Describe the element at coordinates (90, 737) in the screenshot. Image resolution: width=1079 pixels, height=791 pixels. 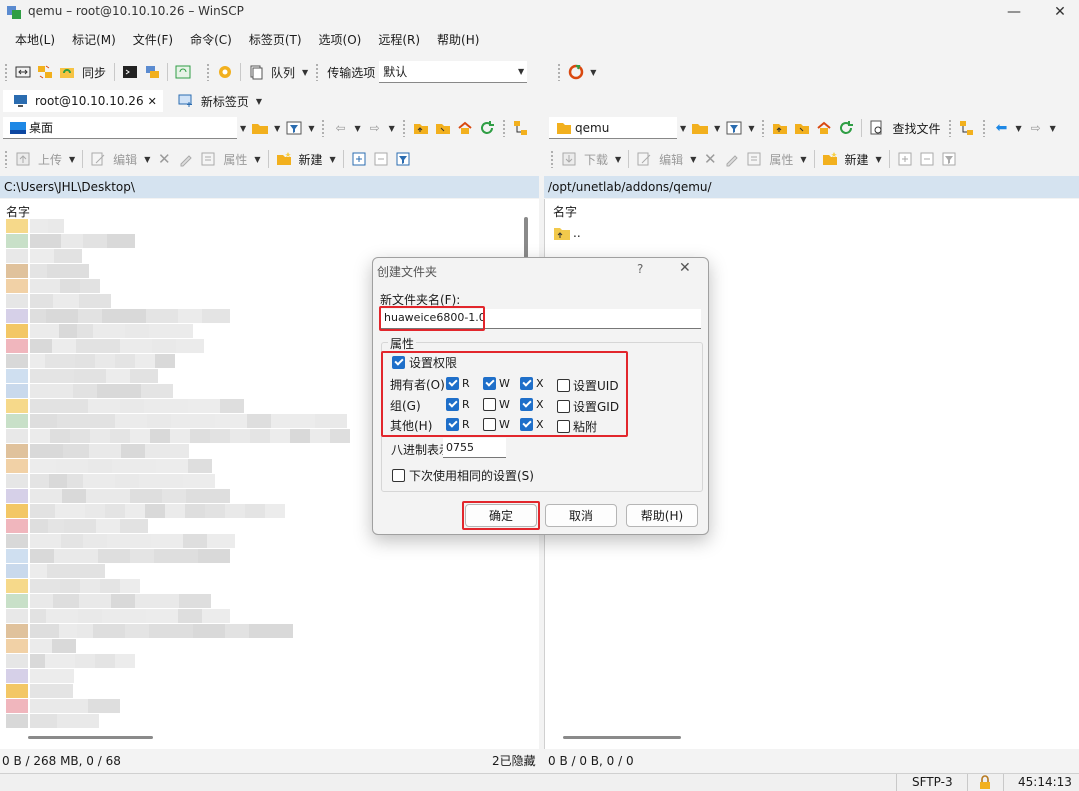
I see `left-horizontal-scrollbar` at that location.